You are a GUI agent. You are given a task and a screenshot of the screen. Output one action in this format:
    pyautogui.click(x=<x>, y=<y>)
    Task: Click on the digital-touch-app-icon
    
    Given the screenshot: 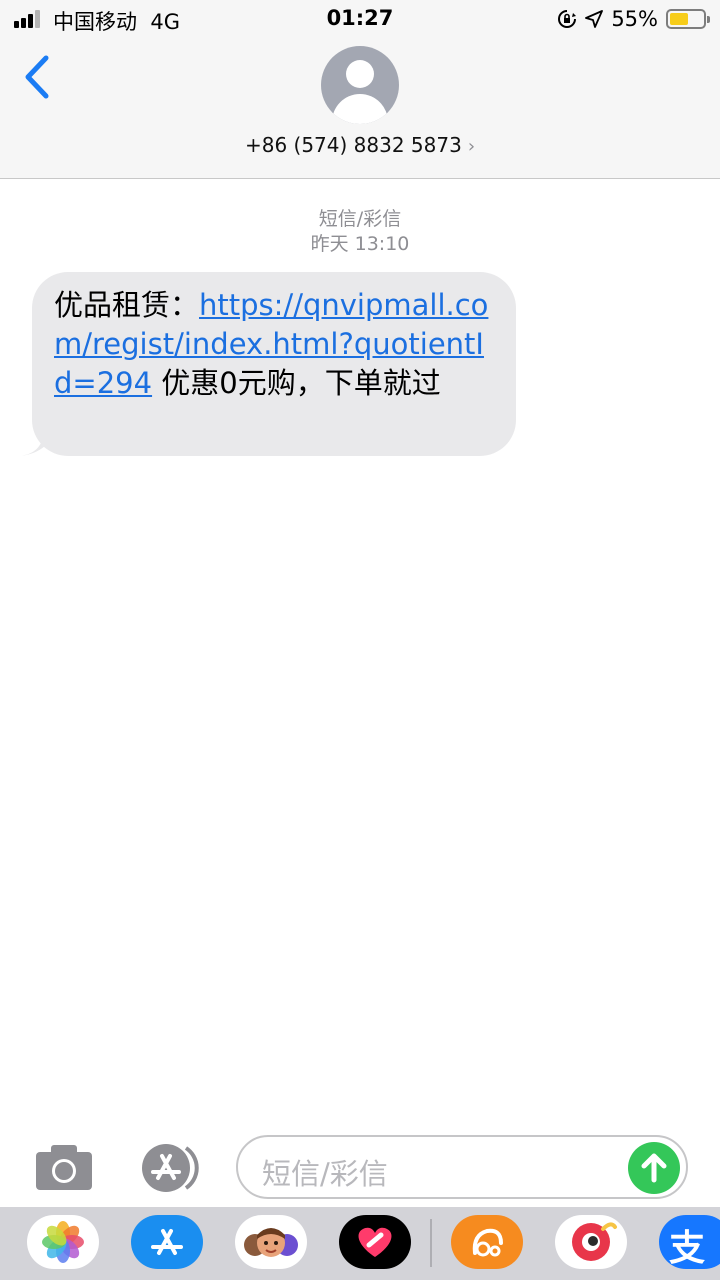 What is the action you would take?
    pyautogui.click(x=375, y=1242)
    